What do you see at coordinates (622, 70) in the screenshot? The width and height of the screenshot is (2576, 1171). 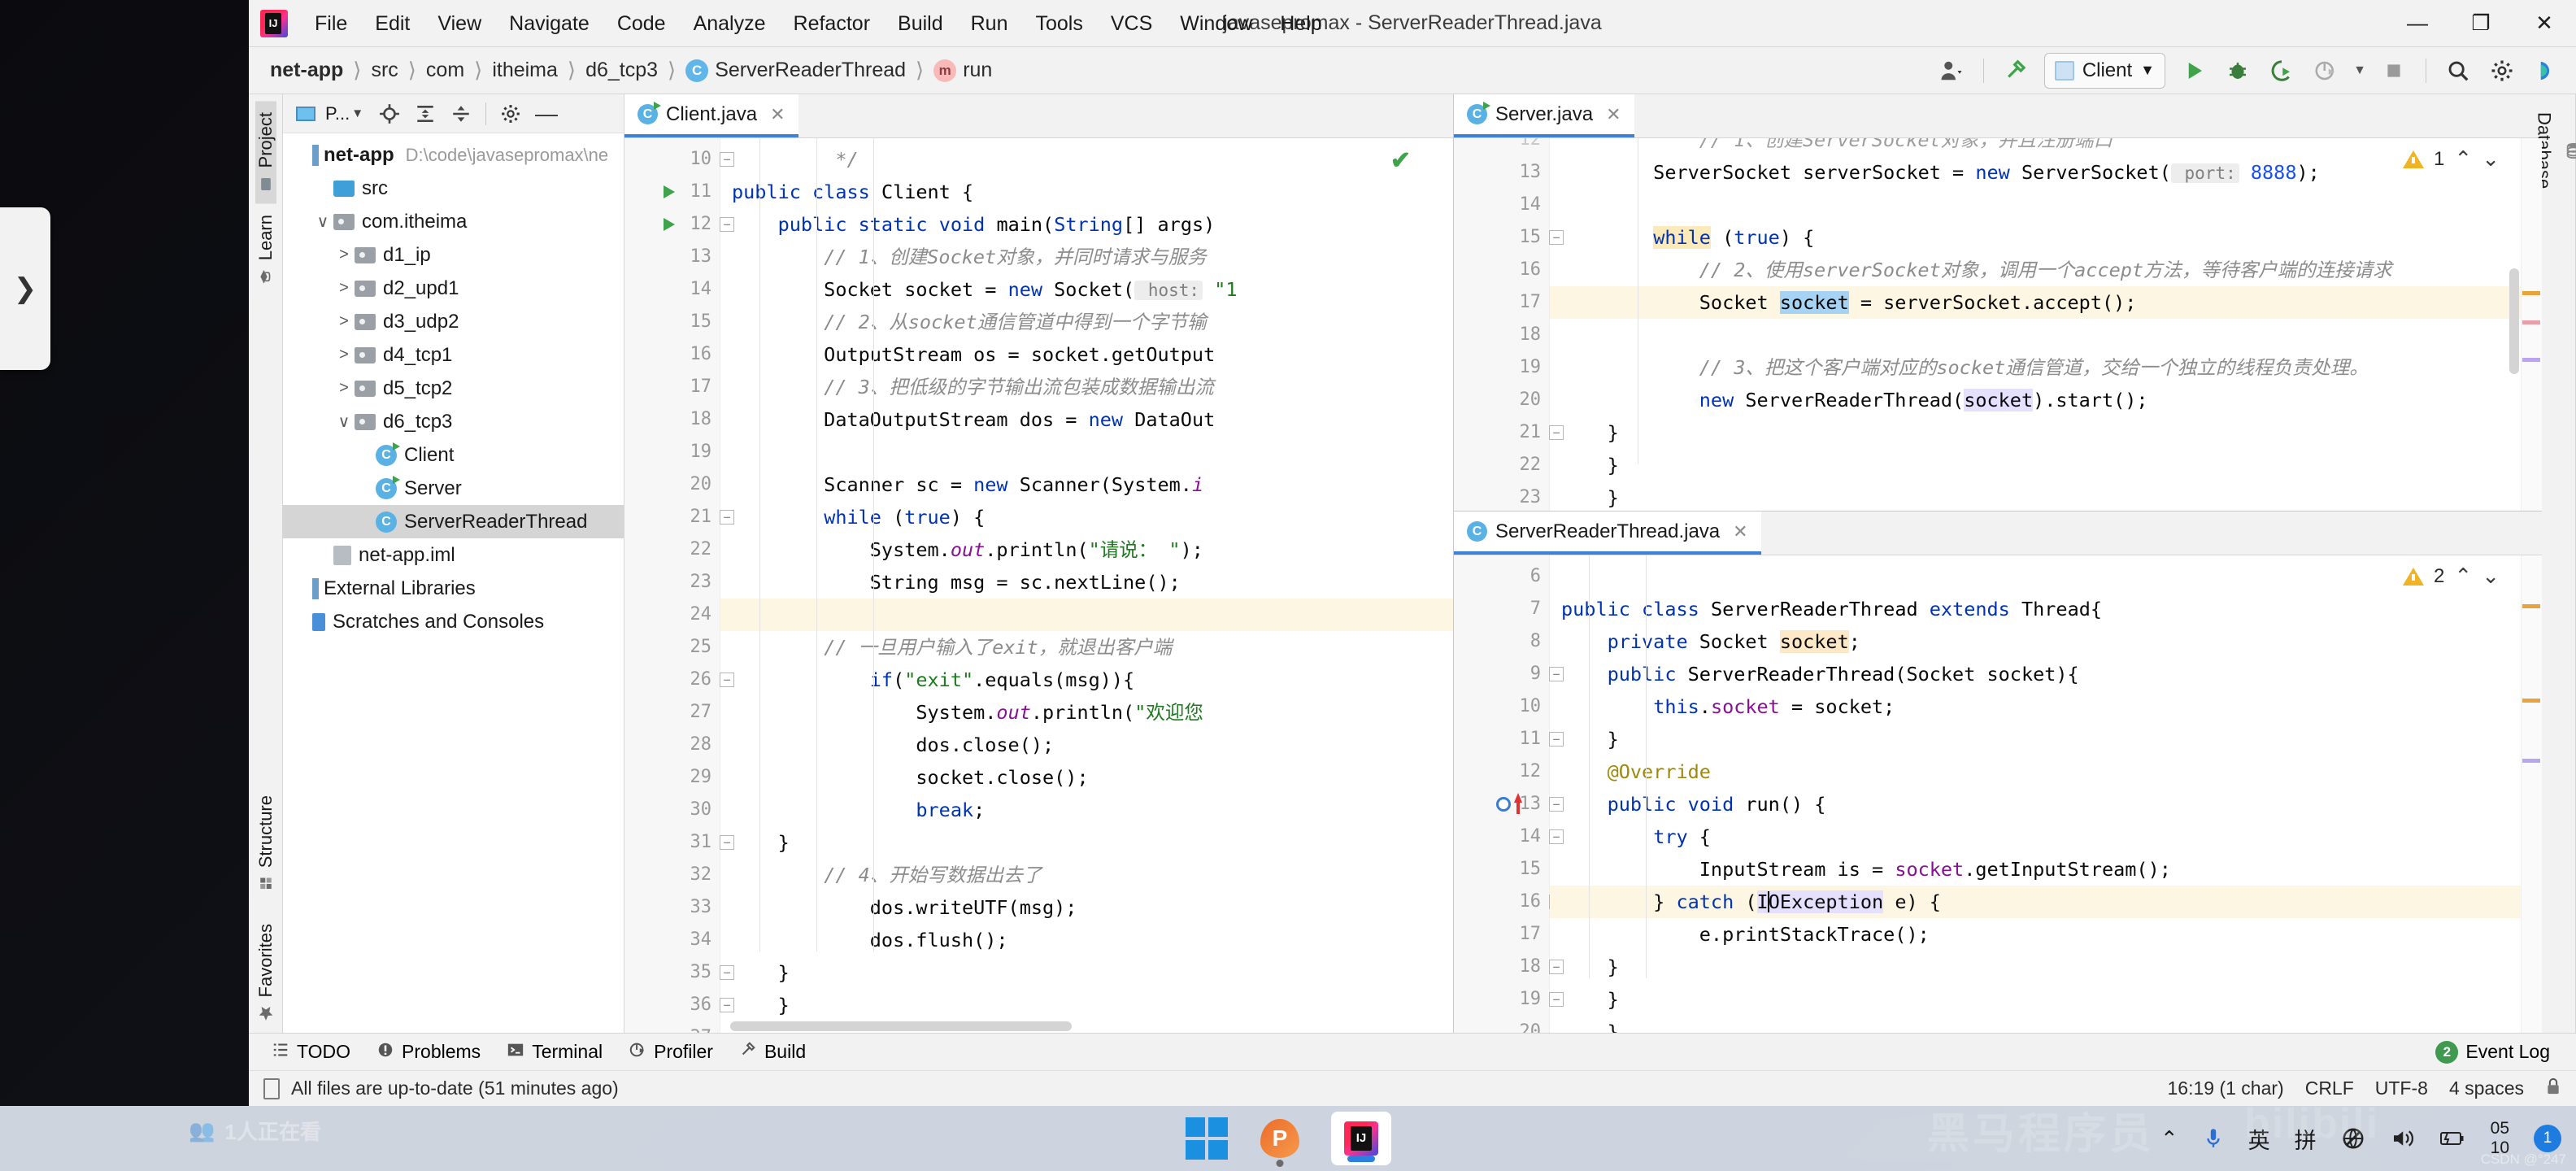 I see `breadcrumb-item-d6-tcp3: d6_tcp3` at bounding box center [622, 70].